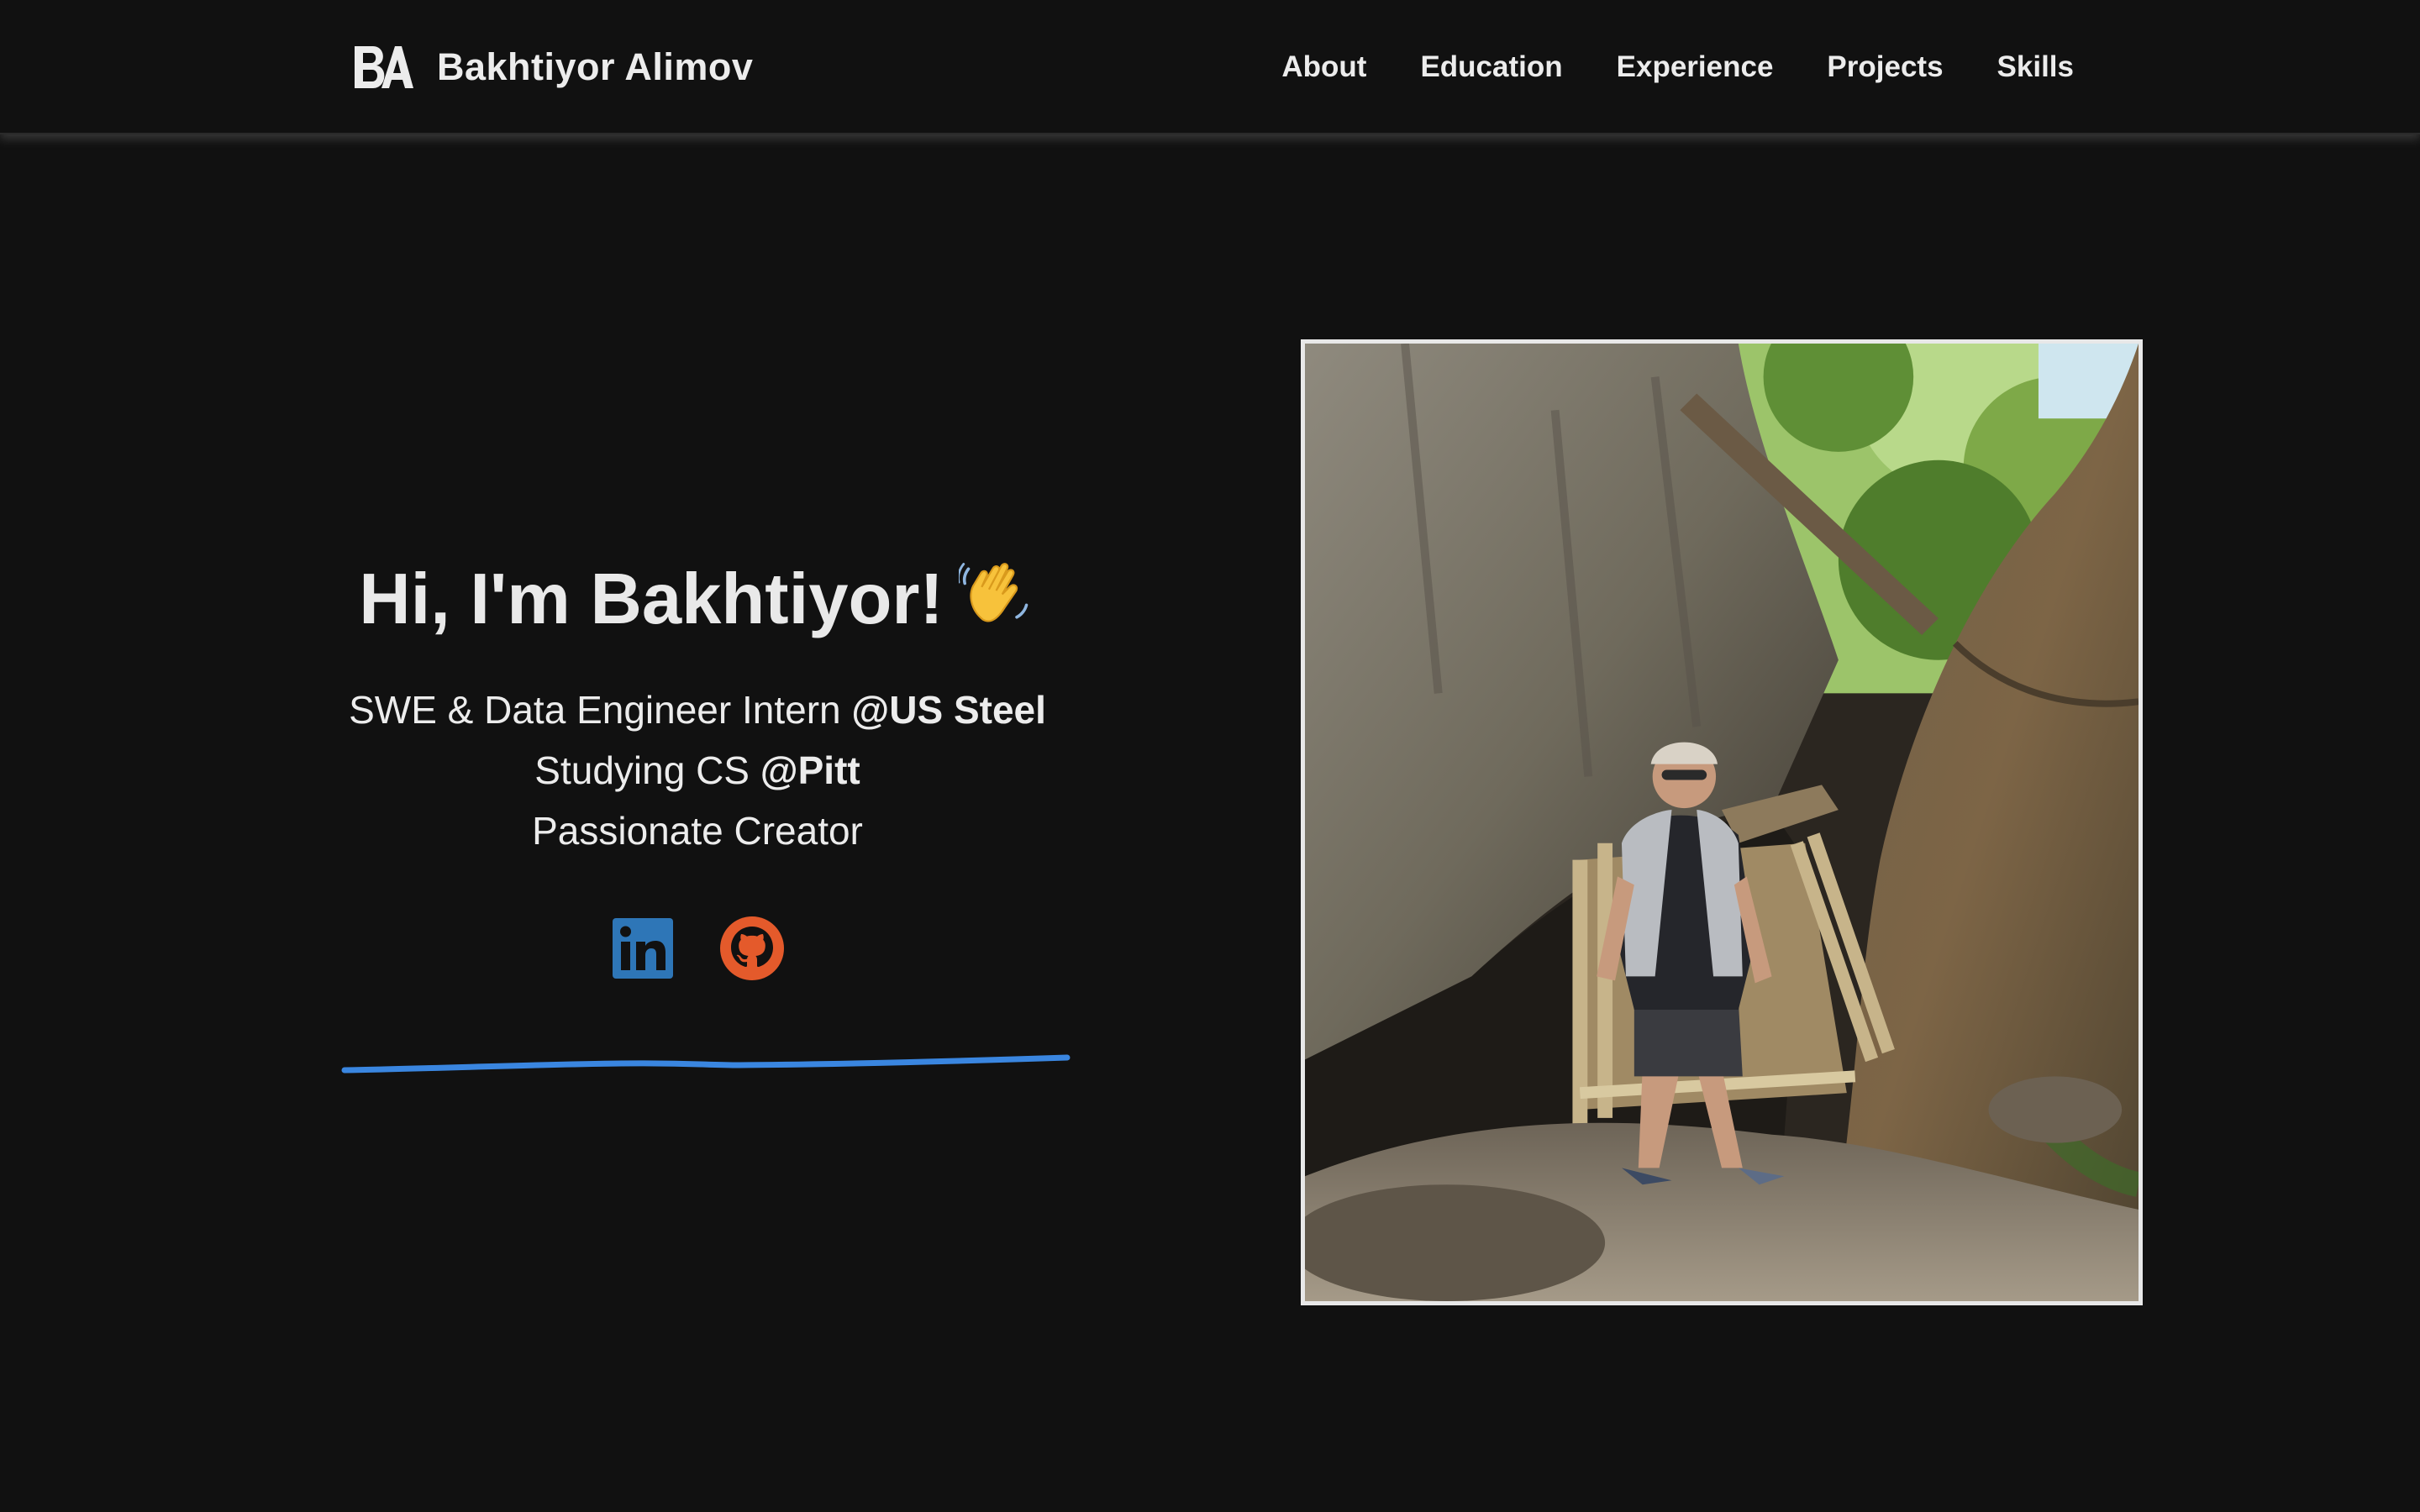 Image resolution: width=2420 pixels, height=1512 pixels. What do you see at coordinates (384, 67) in the screenshot?
I see `ba-logo-icon` at bounding box center [384, 67].